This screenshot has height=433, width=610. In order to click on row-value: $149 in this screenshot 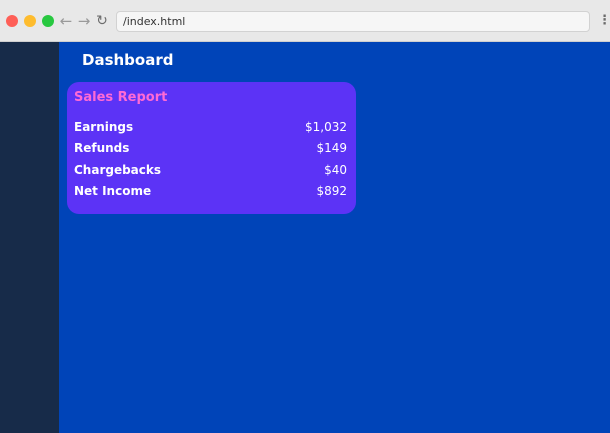, I will do `click(331, 148)`.